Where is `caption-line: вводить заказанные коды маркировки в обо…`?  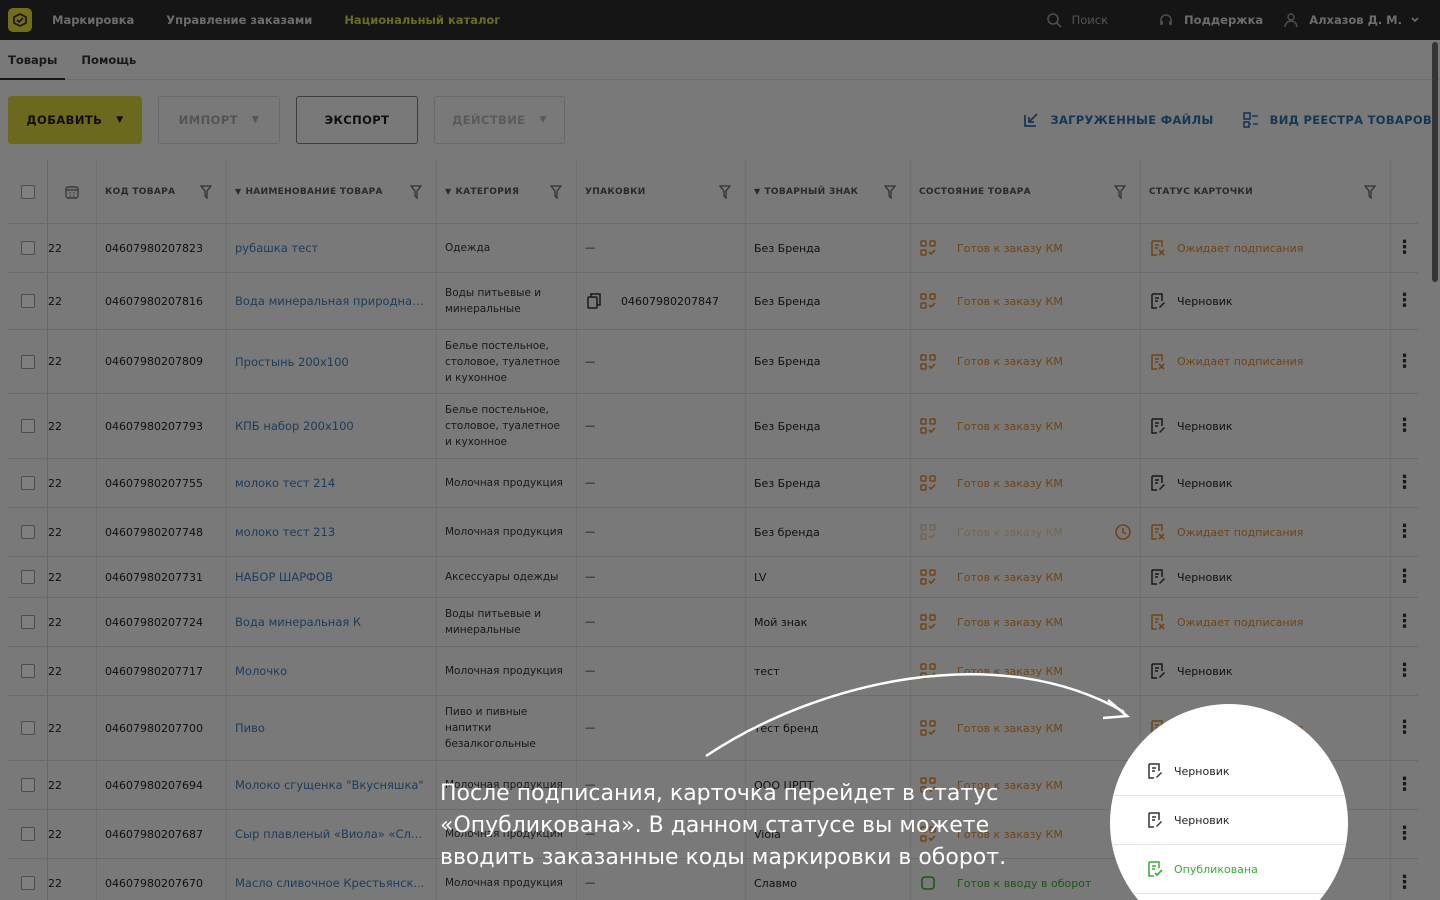 caption-line: вводить заказанные коды маркировки в обо… is located at coordinates (723, 857).